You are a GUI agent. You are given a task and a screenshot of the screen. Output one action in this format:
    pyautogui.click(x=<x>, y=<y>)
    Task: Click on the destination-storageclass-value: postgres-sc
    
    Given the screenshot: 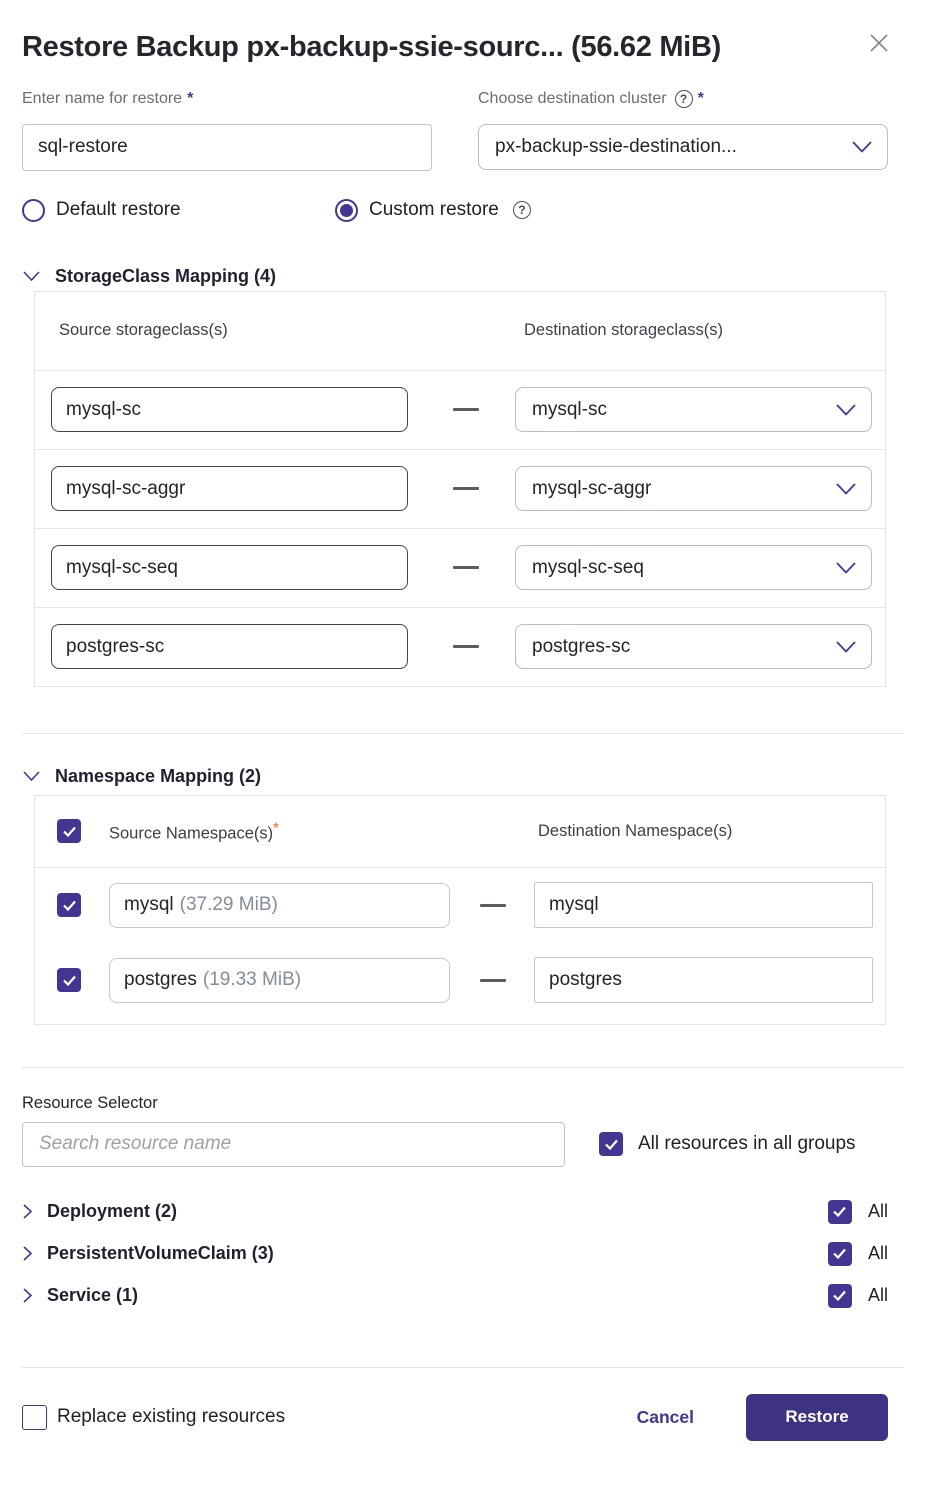 What is the action you would take?
    pyautogui.click(x=581, y=646)
    